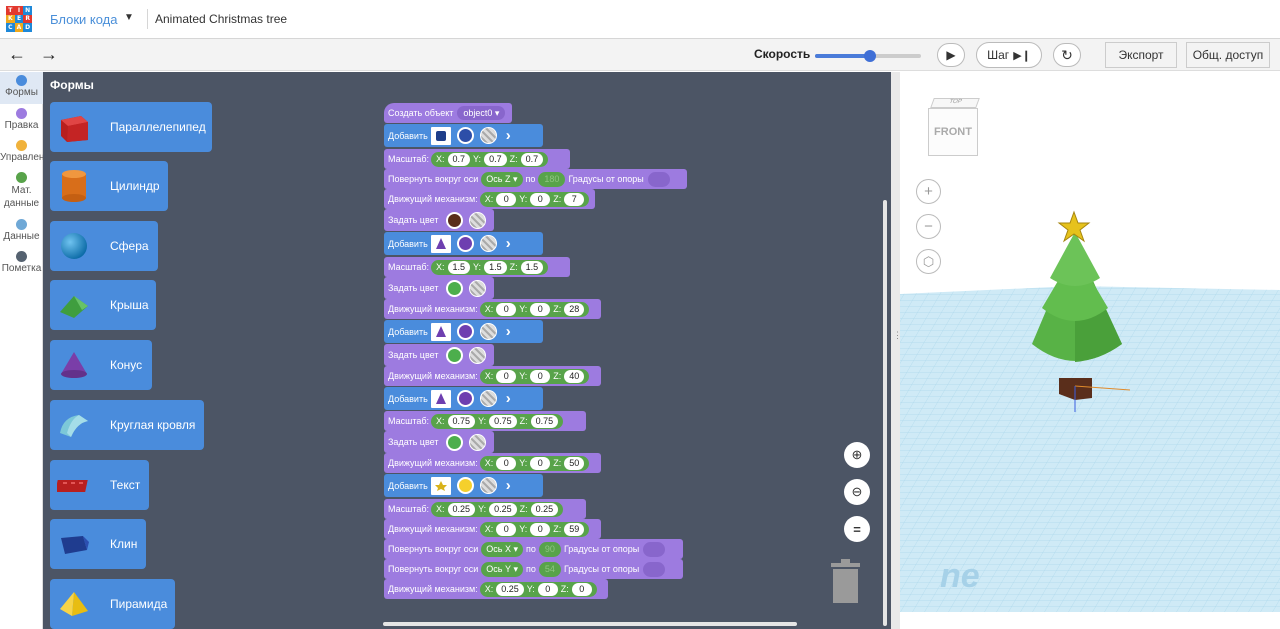 The image size is (1280, 629). Describe the element at coordinates (461, 421) in the screenshot. I see `x-input: 0.75` at that location.